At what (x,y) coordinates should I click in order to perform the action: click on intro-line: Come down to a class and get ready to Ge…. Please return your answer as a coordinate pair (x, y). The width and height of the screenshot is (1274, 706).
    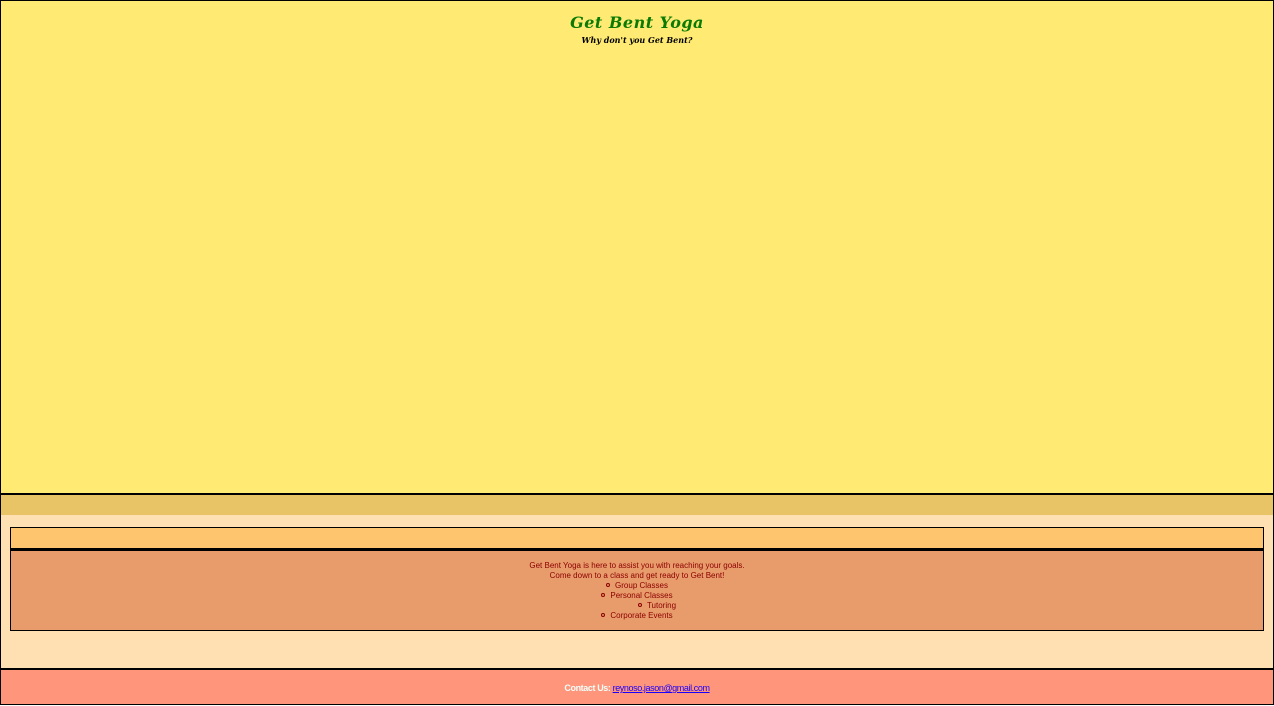
    Looking at the image, I should click on (637, 575).